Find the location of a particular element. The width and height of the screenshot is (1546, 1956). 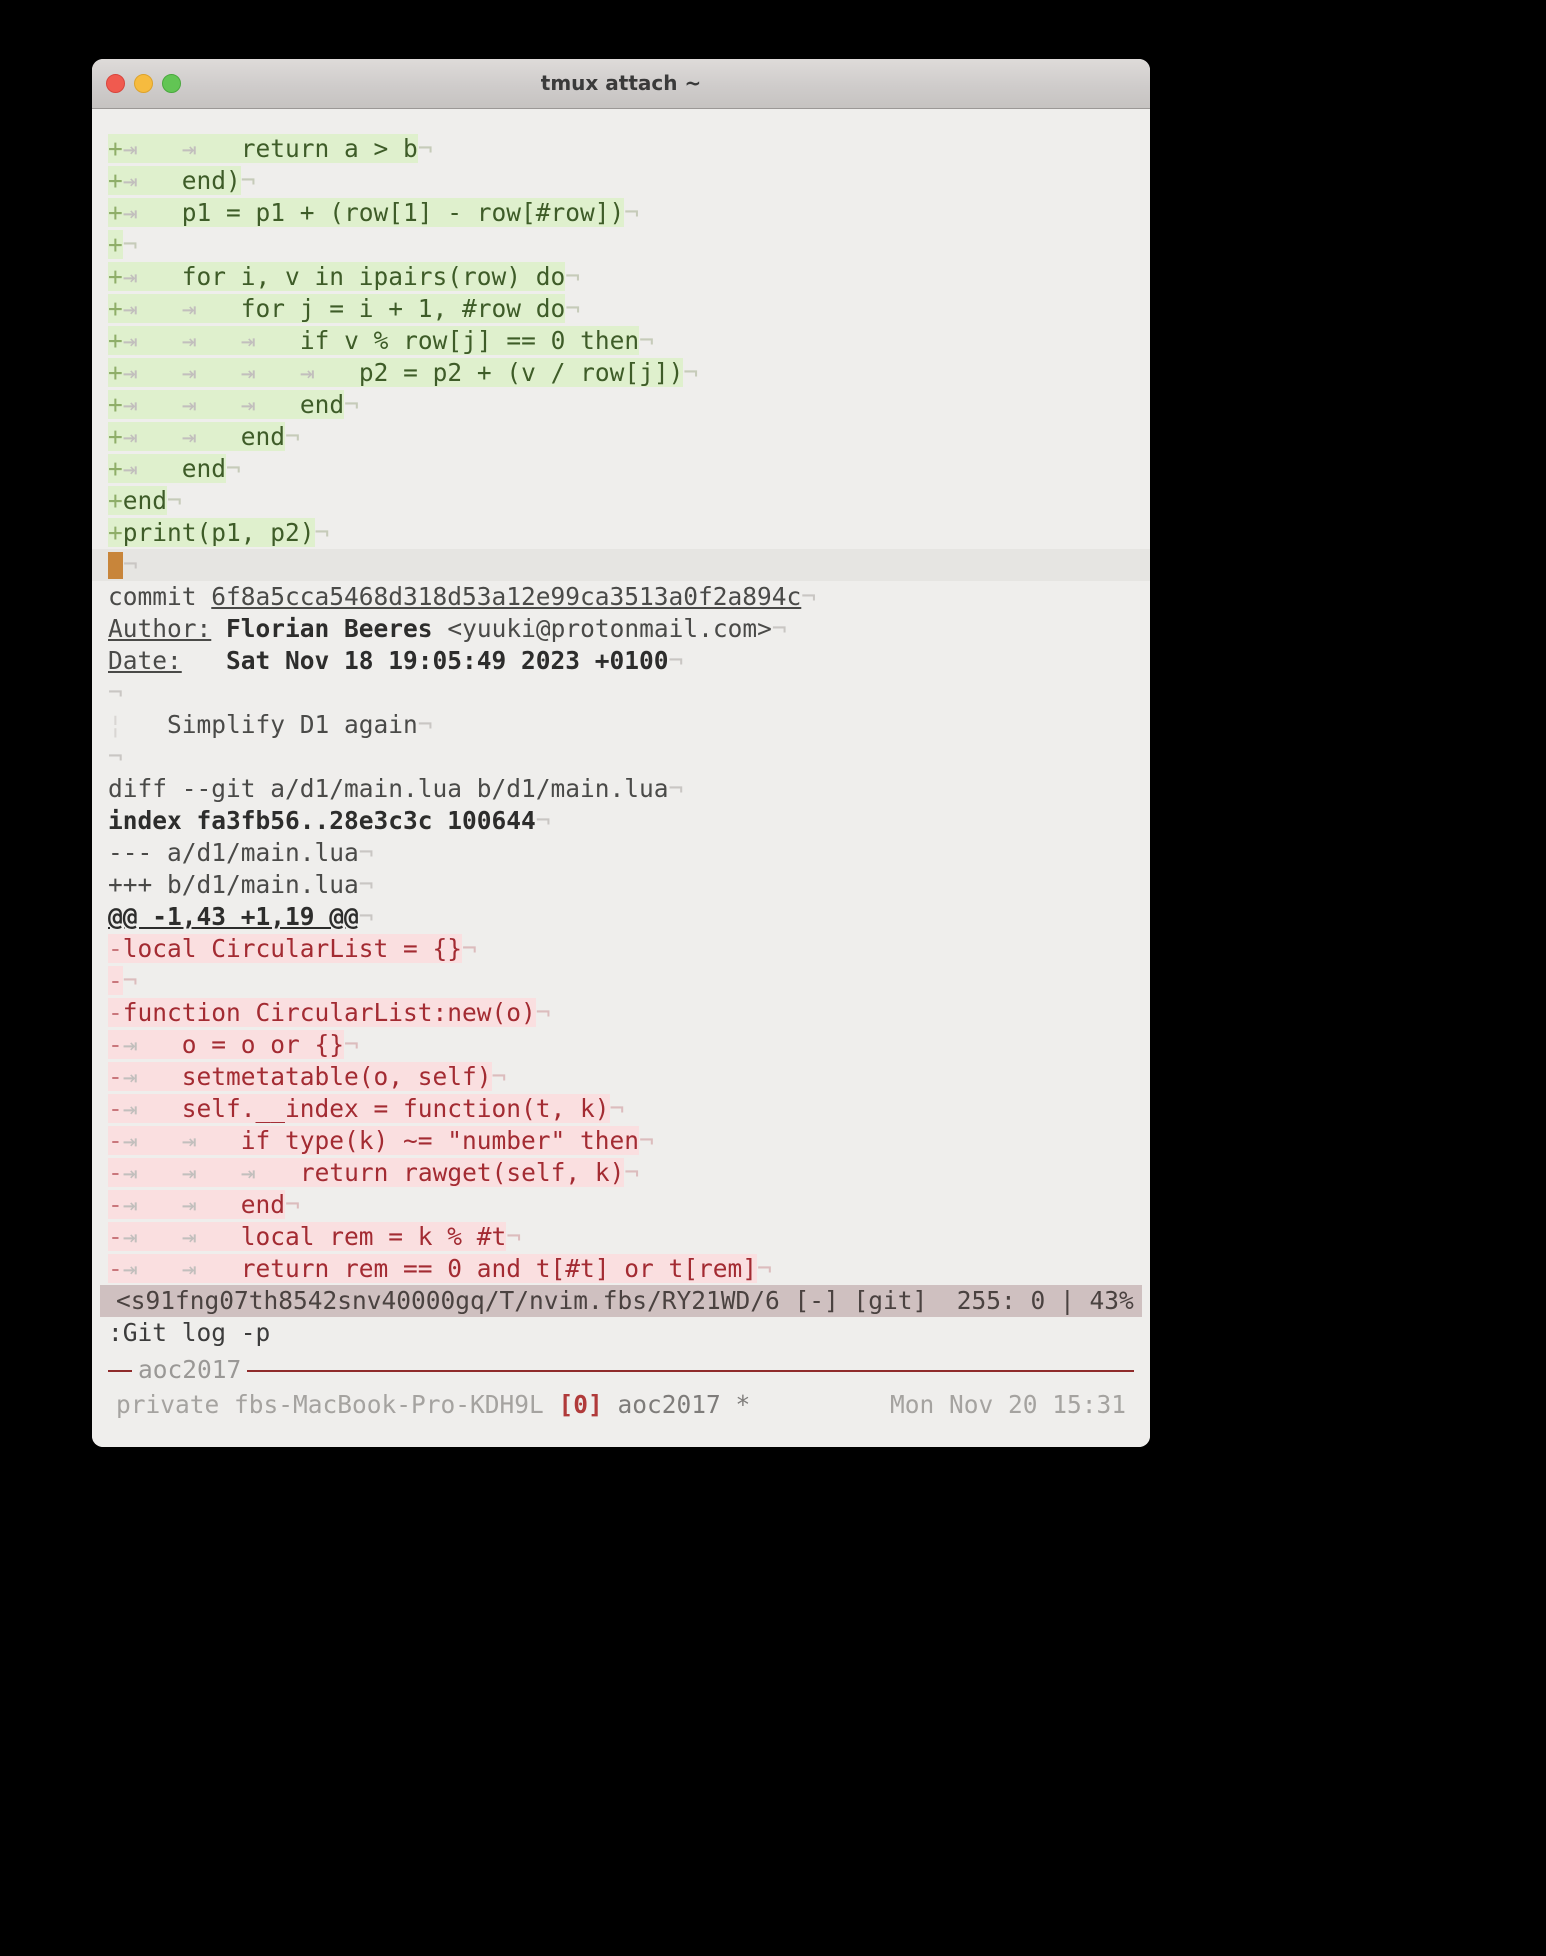

text-cursor is located at coordinates (115, 565).